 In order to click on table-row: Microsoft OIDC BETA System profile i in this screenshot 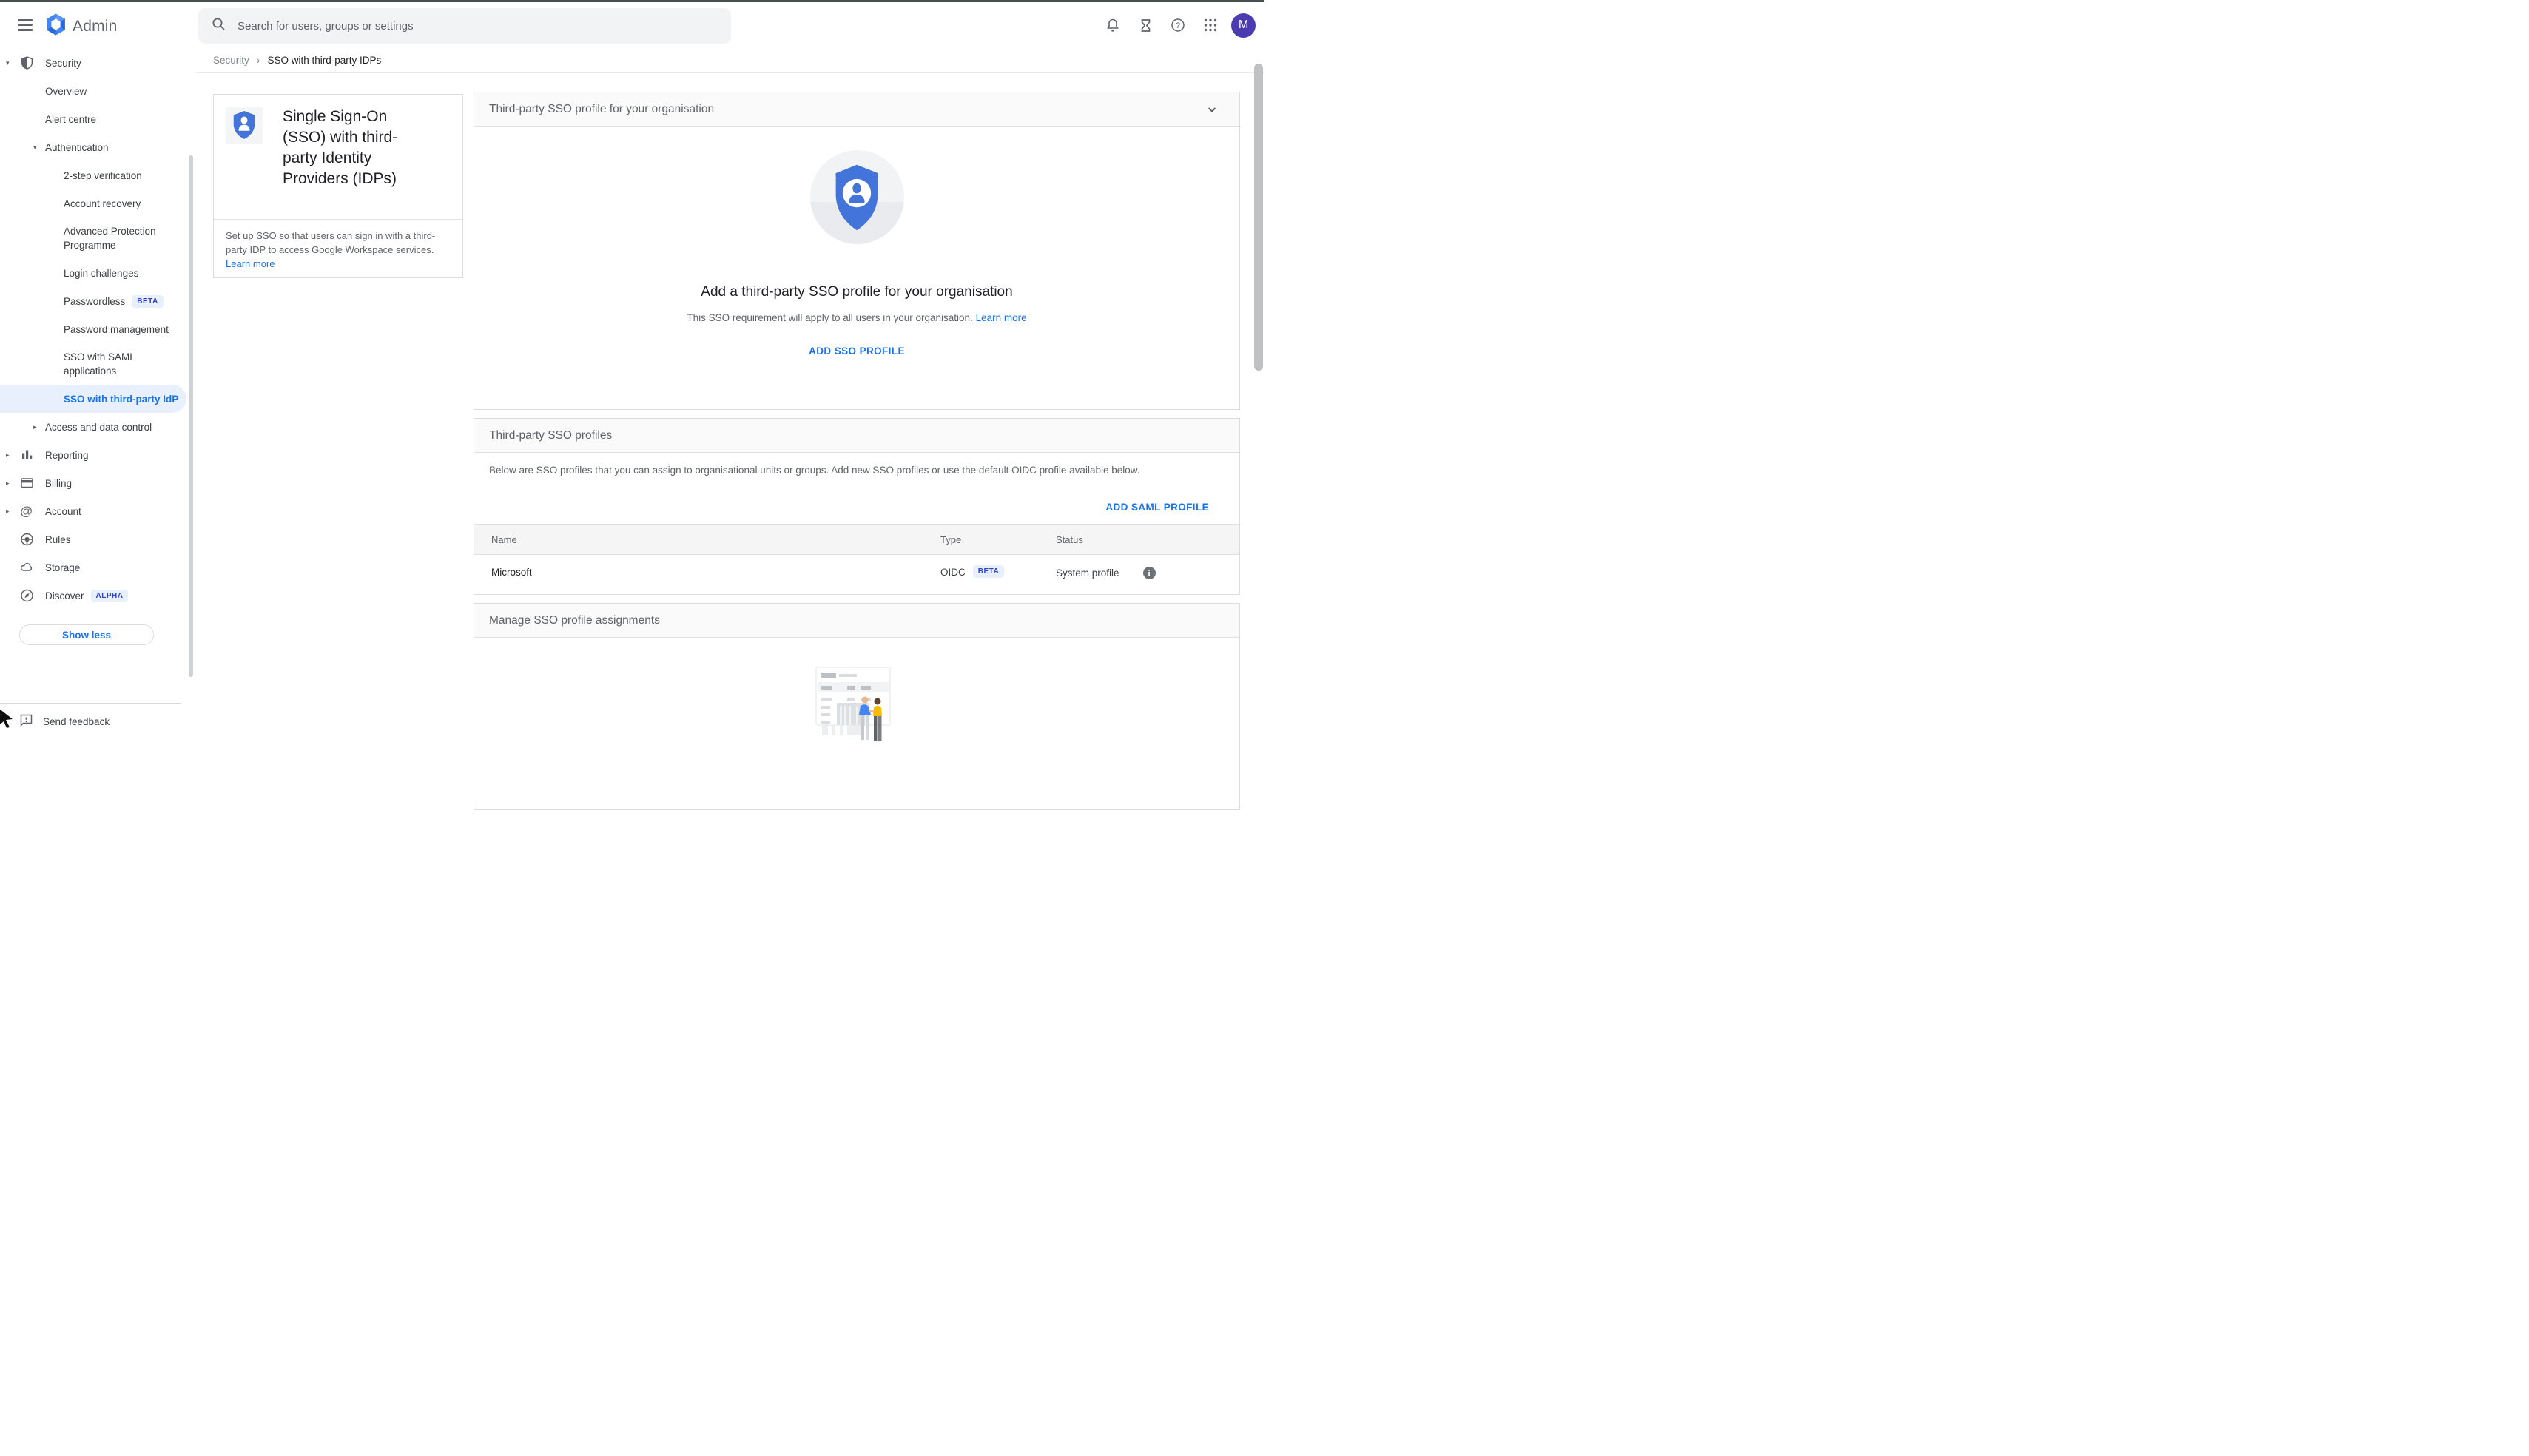, I will do `click(856, 572)`.